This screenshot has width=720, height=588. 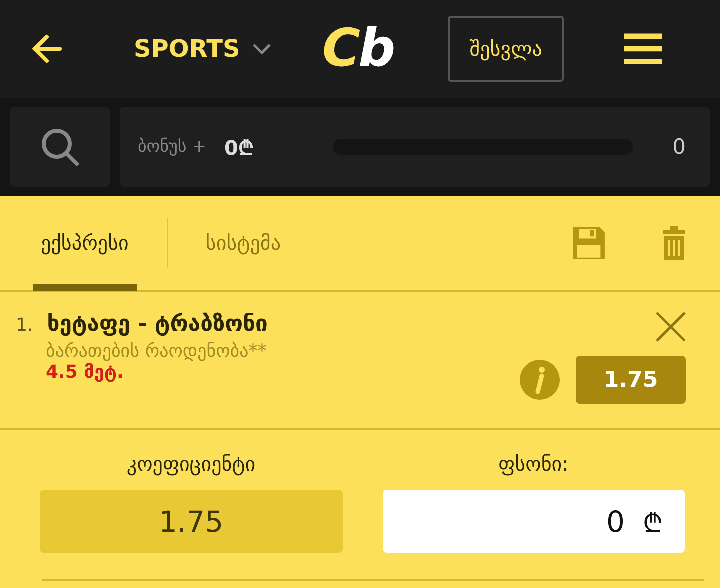 What do you see at coordinates (239, 147) in the screenshot?
I see `bonus-amount: 0₾` at bounding box center [239, 147].